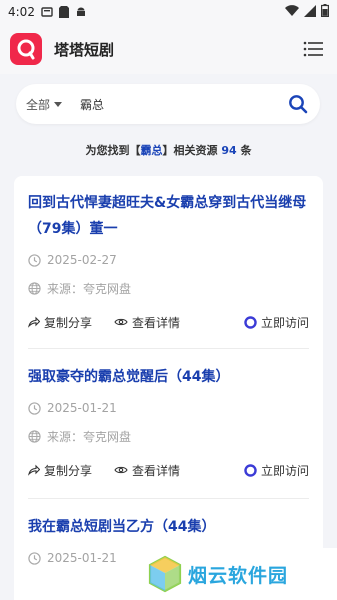  Describe the element at coordinates (26, 49) in the screenshot. I see `app-logo-icon` at that location.